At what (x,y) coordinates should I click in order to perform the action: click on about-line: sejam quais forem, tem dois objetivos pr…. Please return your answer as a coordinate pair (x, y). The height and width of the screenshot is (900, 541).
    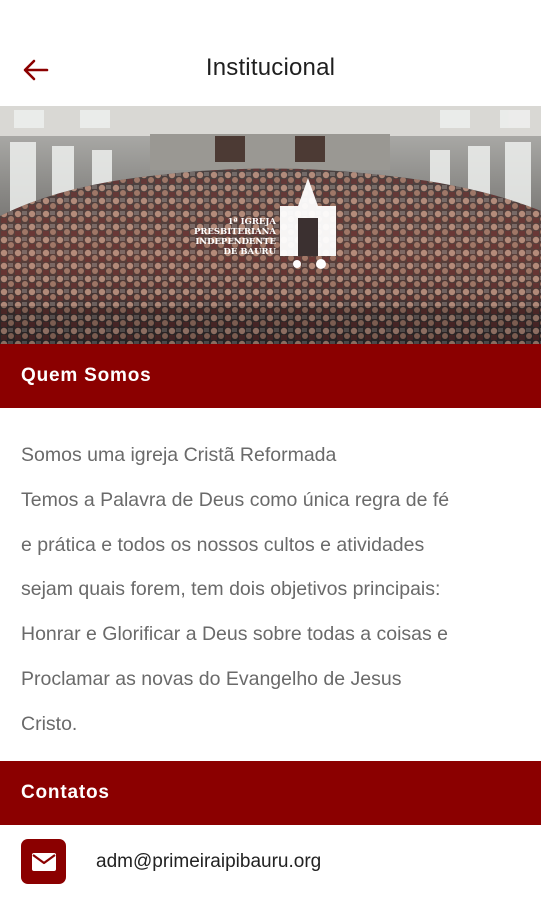
    Looking at the image, I should click on (231, 589).